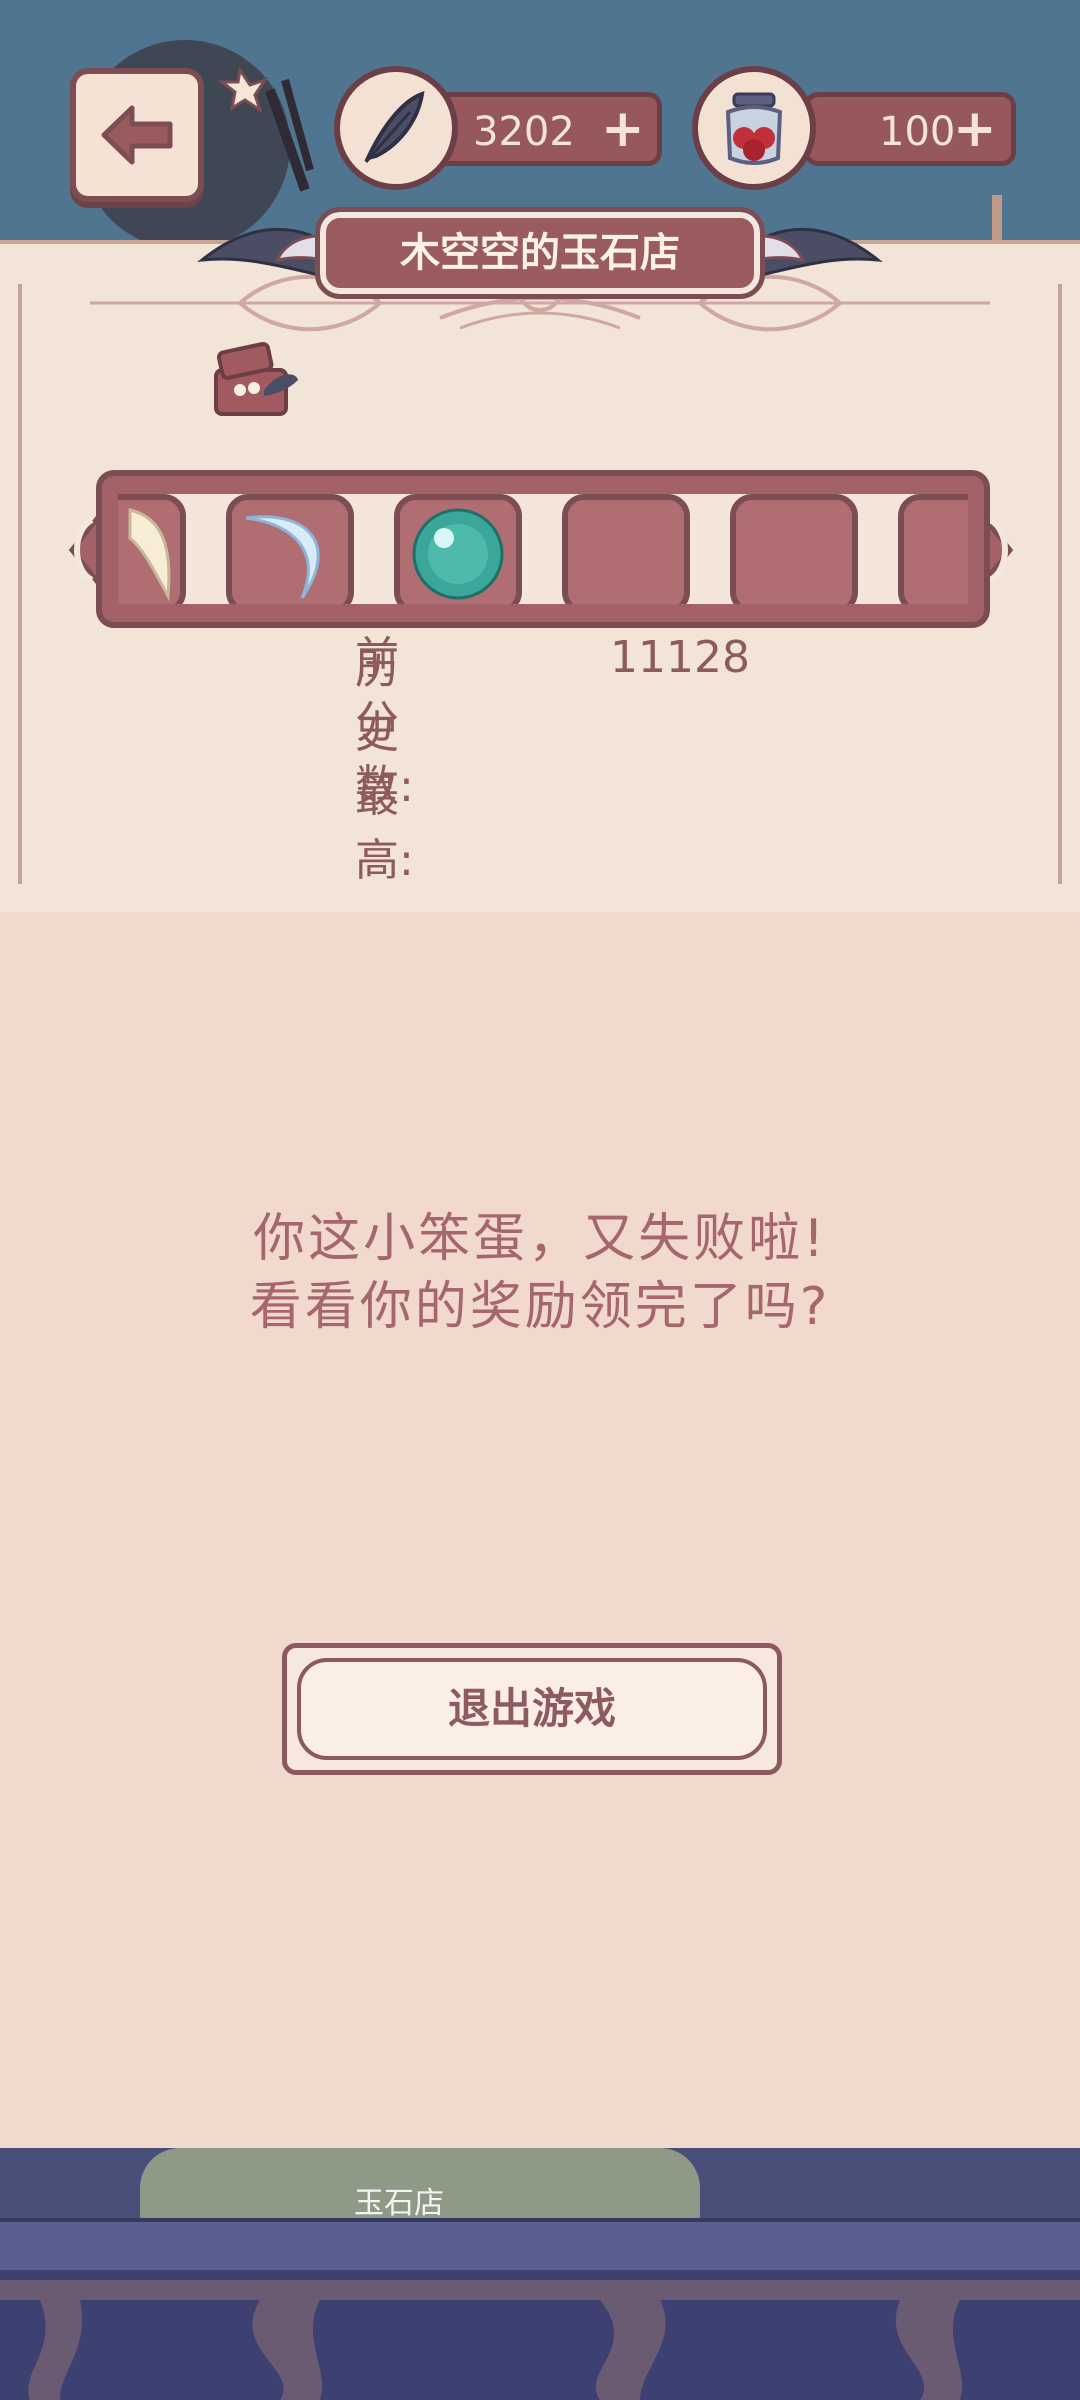 The image size is (1080, 2400). I want to click on jade-orb-icon, so click(458, 554).